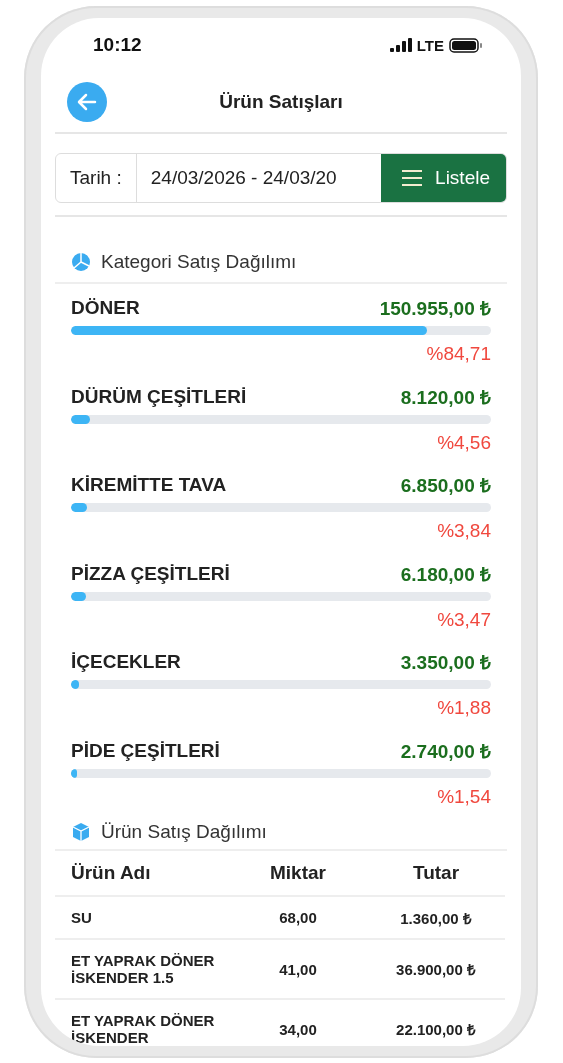 The image size is (563, 1063). I want to click on category-name: DÖNER, so click(105, 308).